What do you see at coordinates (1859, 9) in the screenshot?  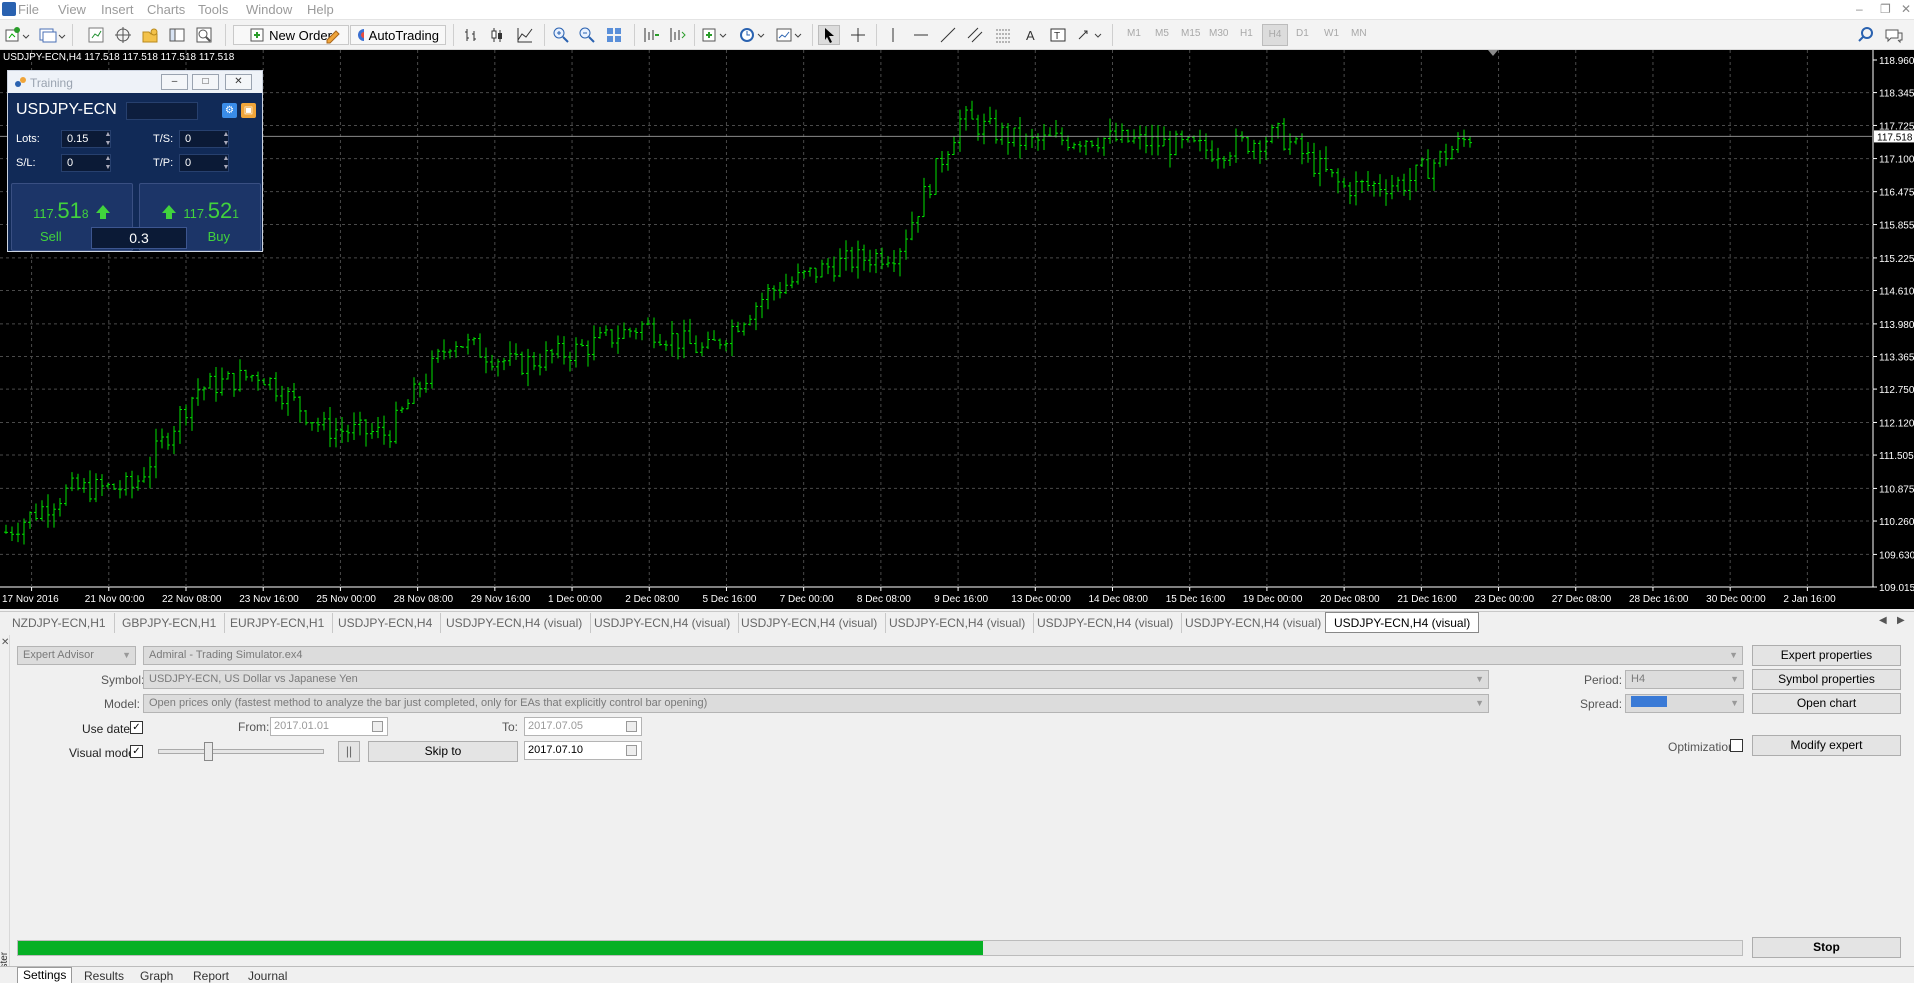 I see `minimize-icon: –` at bounding box center [1859, 9].